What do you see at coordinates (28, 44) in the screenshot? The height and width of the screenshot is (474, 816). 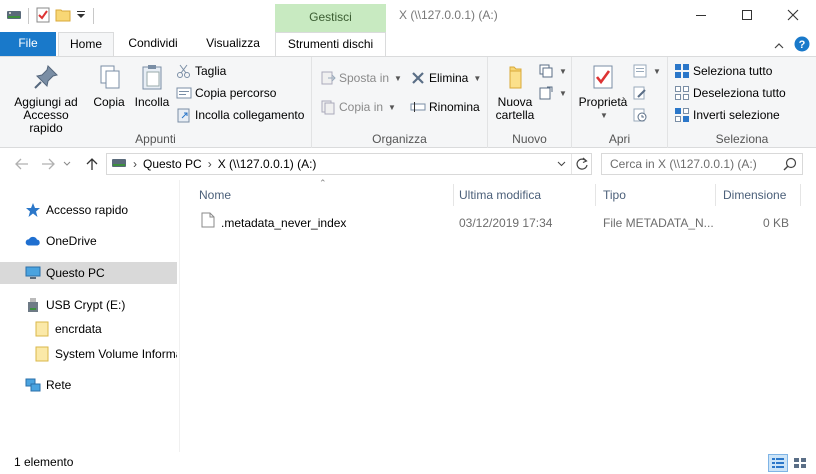 I see `tab-file: File` at bounding box center [28, 44].